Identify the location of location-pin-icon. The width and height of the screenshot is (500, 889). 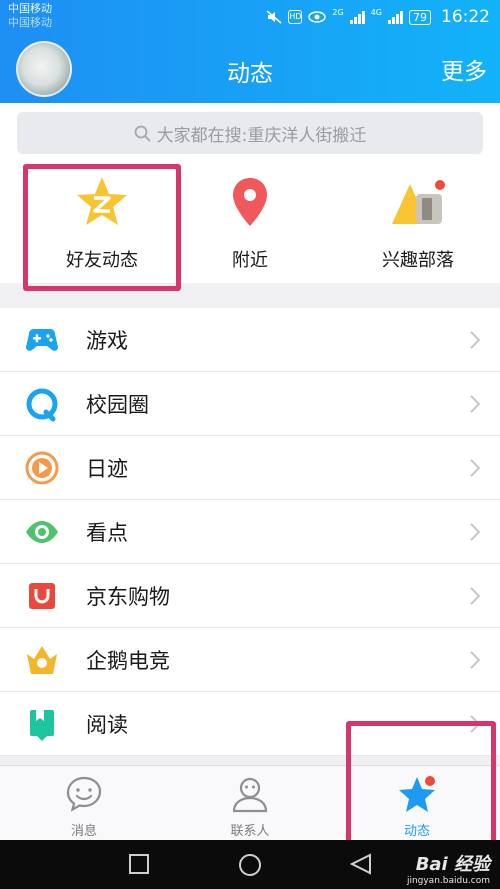
(250, 202).